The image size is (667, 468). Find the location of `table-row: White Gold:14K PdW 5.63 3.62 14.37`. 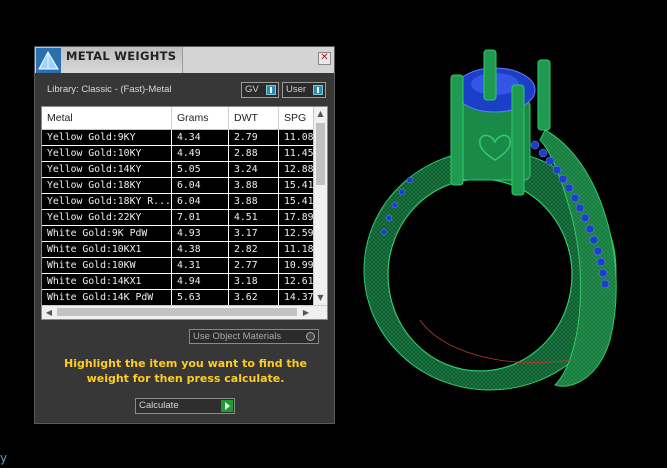

table-row: White Gold:14K PdW 5.63 3.62 14.37 is located at coordinates (180, 298).